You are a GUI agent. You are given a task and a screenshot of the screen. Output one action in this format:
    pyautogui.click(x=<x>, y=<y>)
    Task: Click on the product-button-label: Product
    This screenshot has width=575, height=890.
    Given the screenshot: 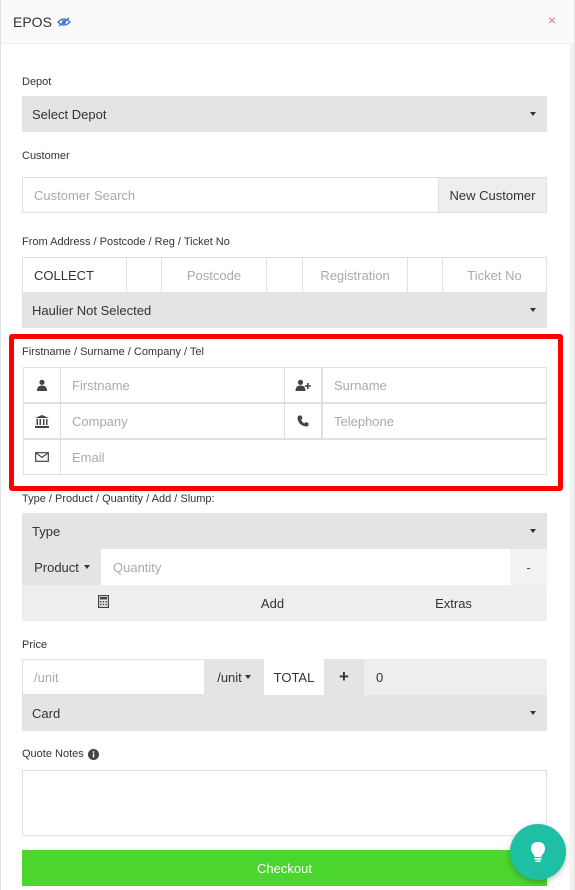 What is the action you would take?
    pyautogui.click(x=56, y=567)
    